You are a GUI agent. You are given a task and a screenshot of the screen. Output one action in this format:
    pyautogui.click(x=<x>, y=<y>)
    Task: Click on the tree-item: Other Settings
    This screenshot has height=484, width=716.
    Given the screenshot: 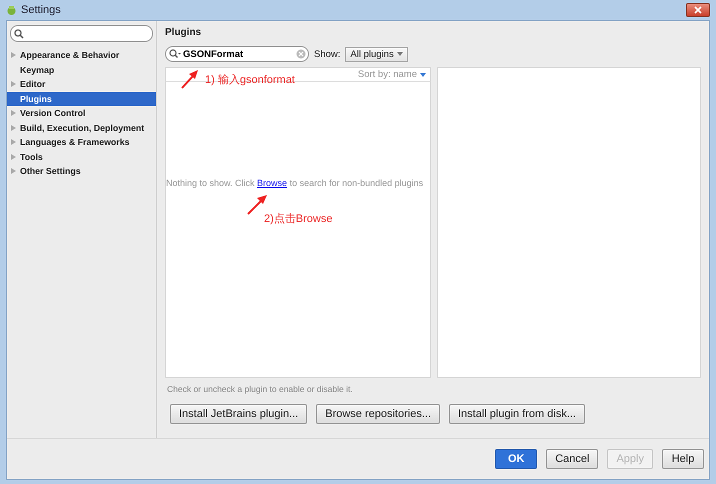 What is the action you would take?
    pyautogui.click(x=81, y=171)
    